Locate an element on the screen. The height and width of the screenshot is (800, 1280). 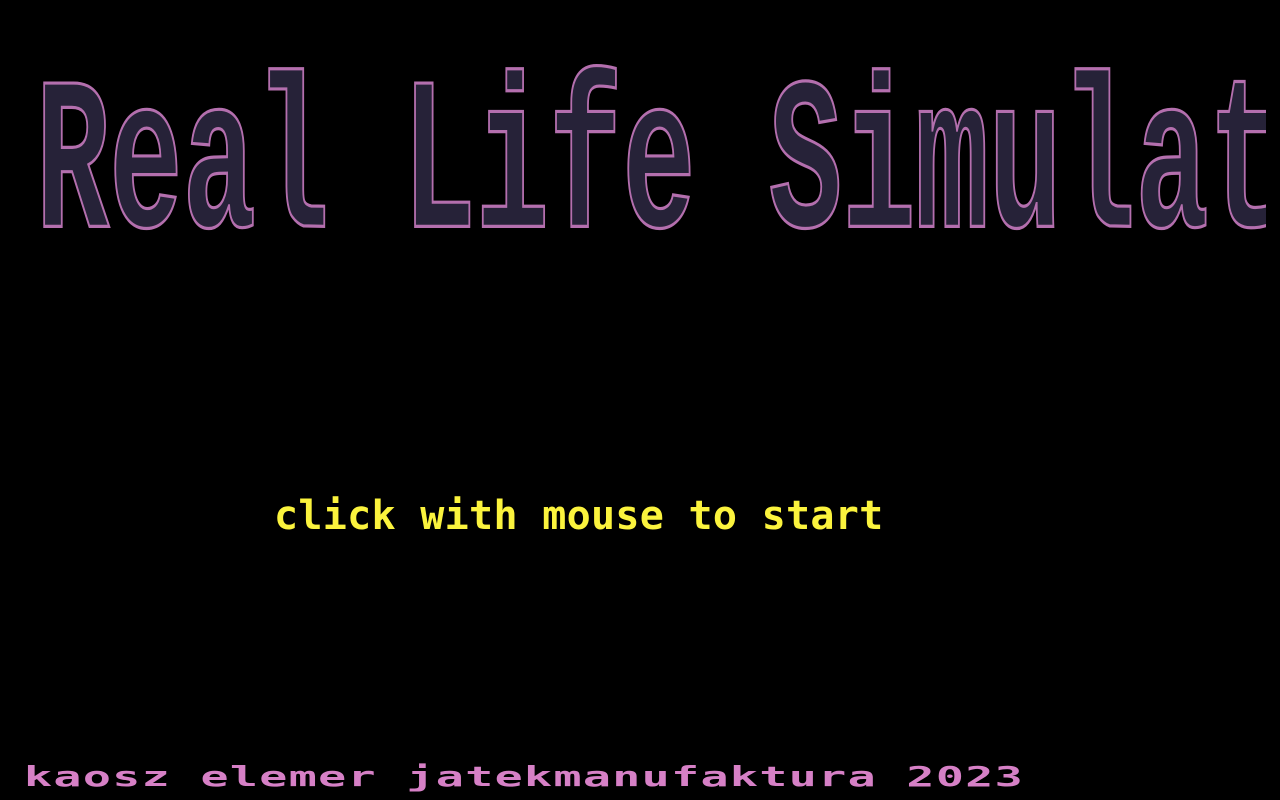
click-to-start-prompt: click with mouse to start is located at coordinates (579, 516).